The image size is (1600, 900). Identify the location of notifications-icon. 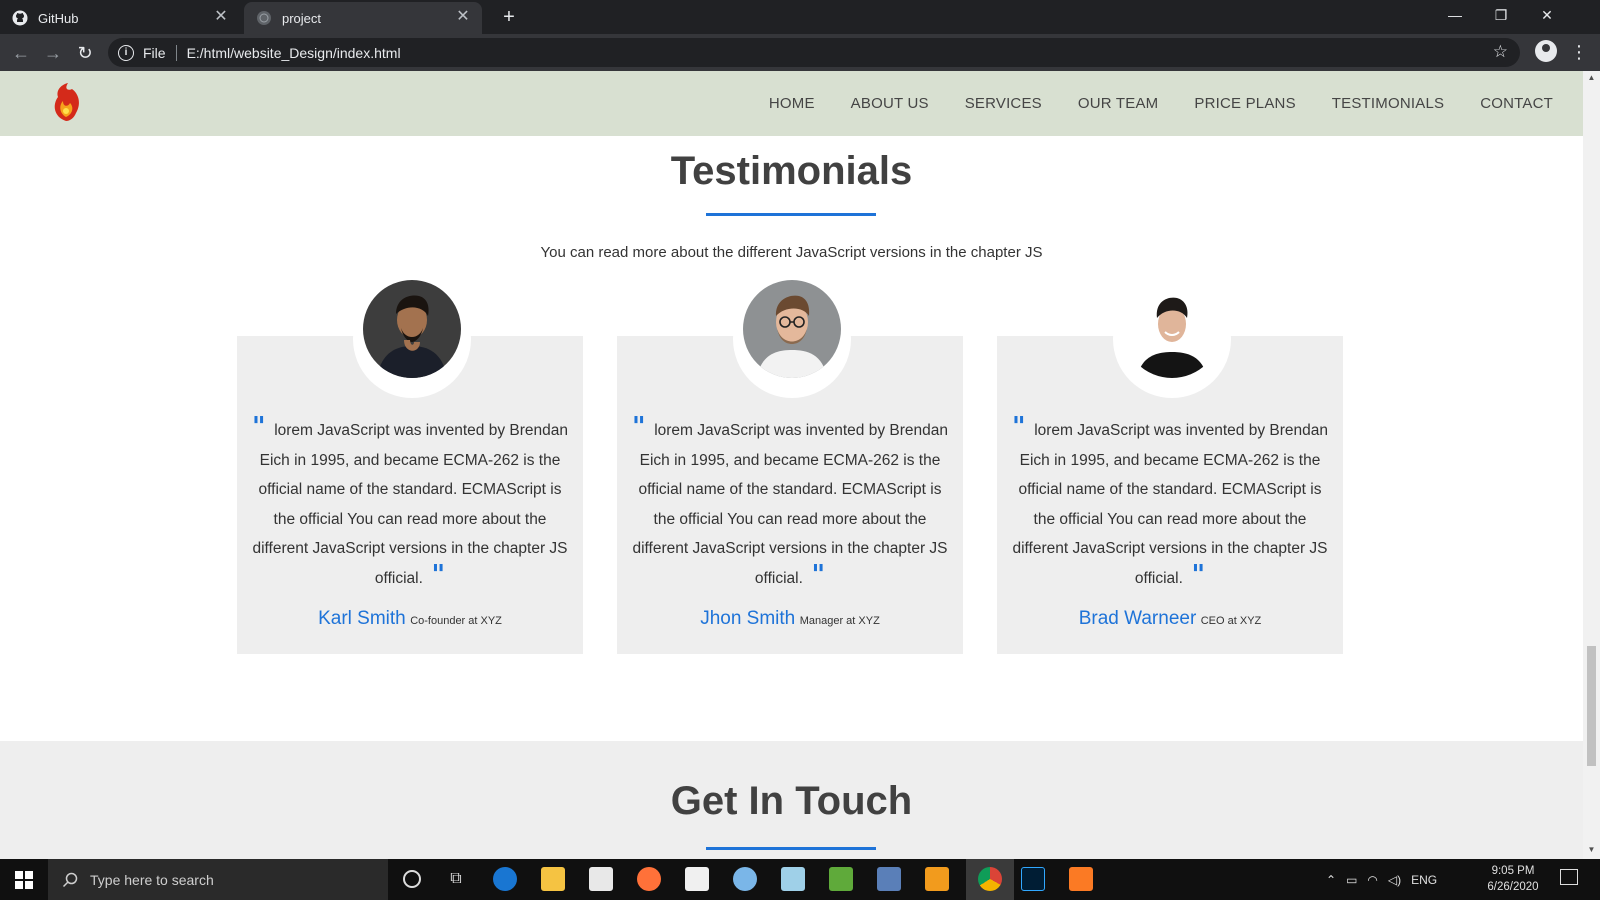
(1569, 877).